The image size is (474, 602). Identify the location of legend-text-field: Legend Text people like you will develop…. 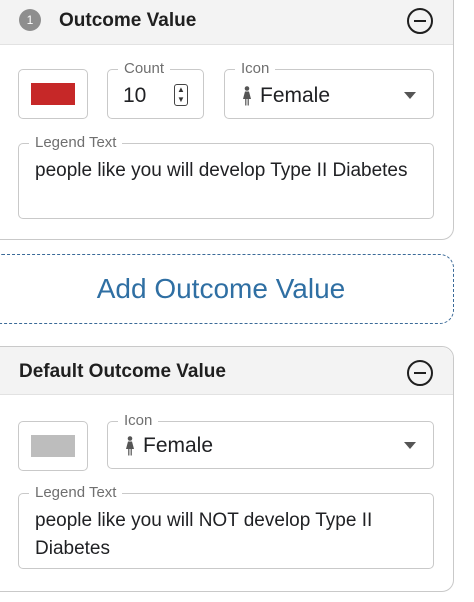
(226, 176).